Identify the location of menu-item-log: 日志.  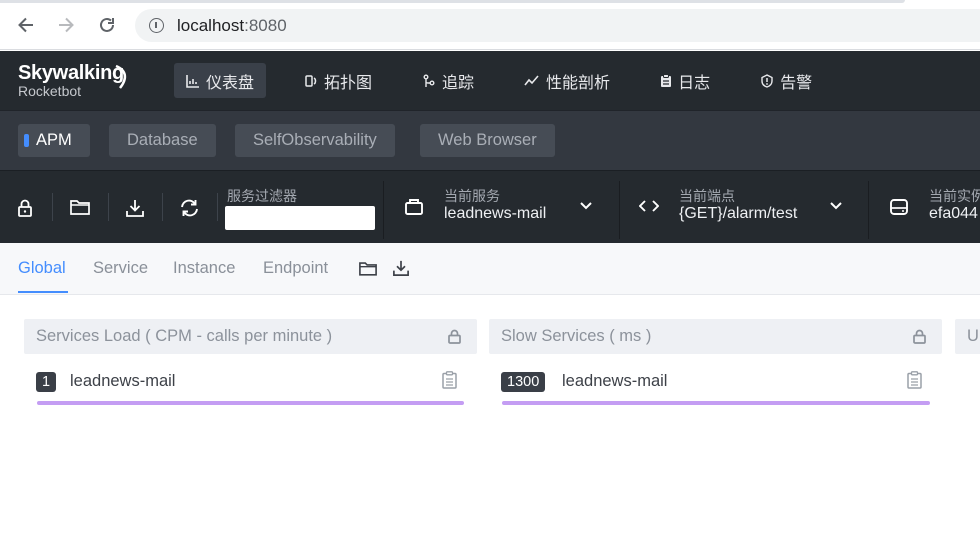
(685, 80).